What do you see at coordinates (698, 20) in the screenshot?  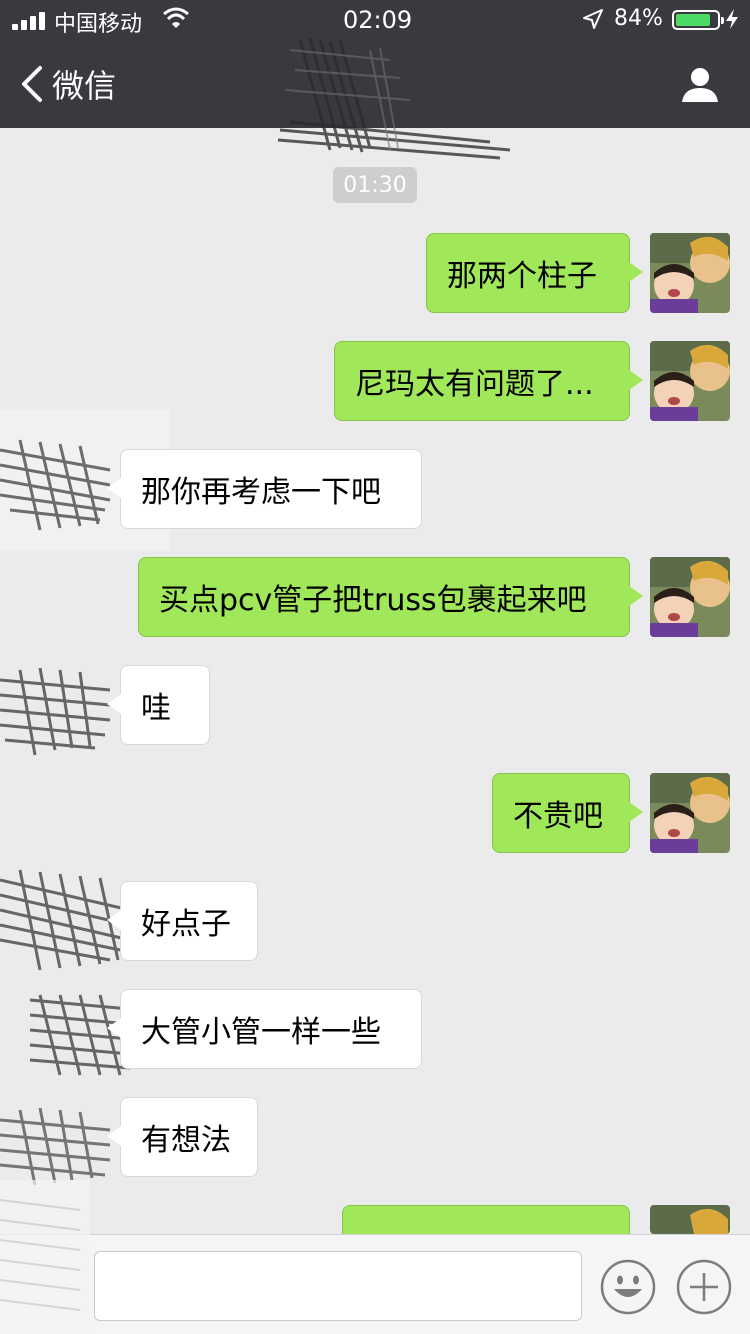 I see `battery-icon` at bounding box center [698, 20].